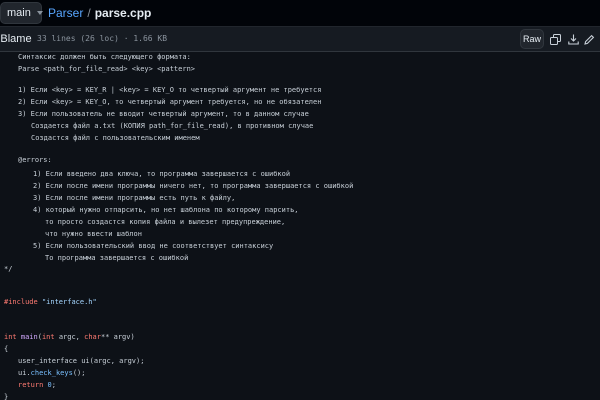  What do you see at coordinates (6, 396) in the screenshot?
I see `code-line: }` at bounding box center [6, 396].